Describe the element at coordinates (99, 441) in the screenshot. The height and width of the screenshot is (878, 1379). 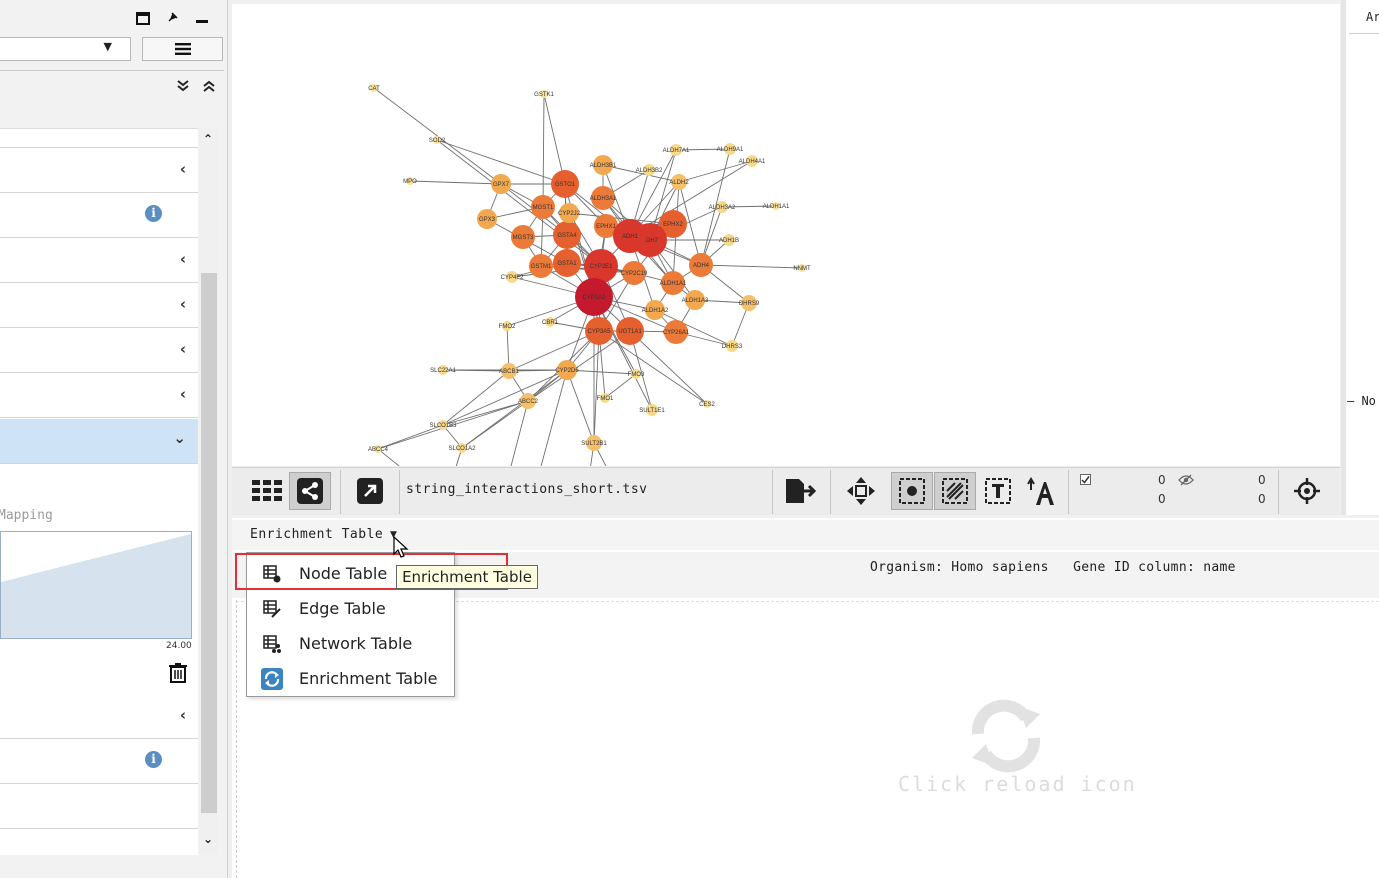
I see `list-item-selected: ⌄` at that location.